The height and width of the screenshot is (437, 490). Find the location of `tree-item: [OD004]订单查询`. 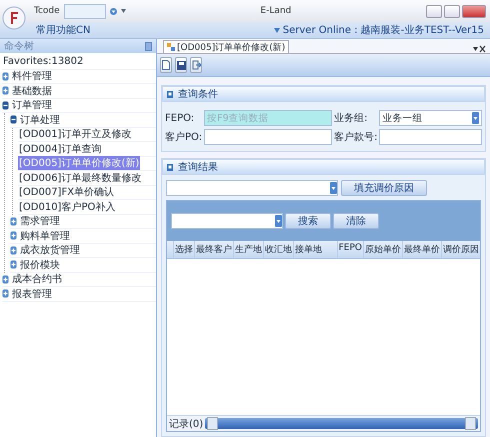

tree-item: [OD004]订单查询 is located at coordinates (60, 149).